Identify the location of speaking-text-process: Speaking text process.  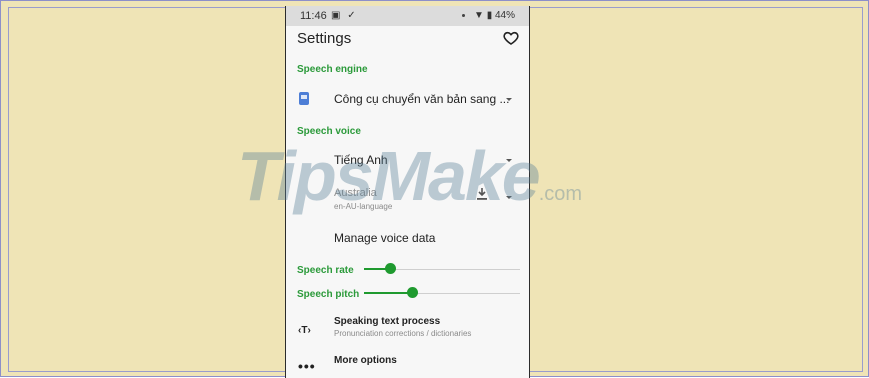
(387, 321).